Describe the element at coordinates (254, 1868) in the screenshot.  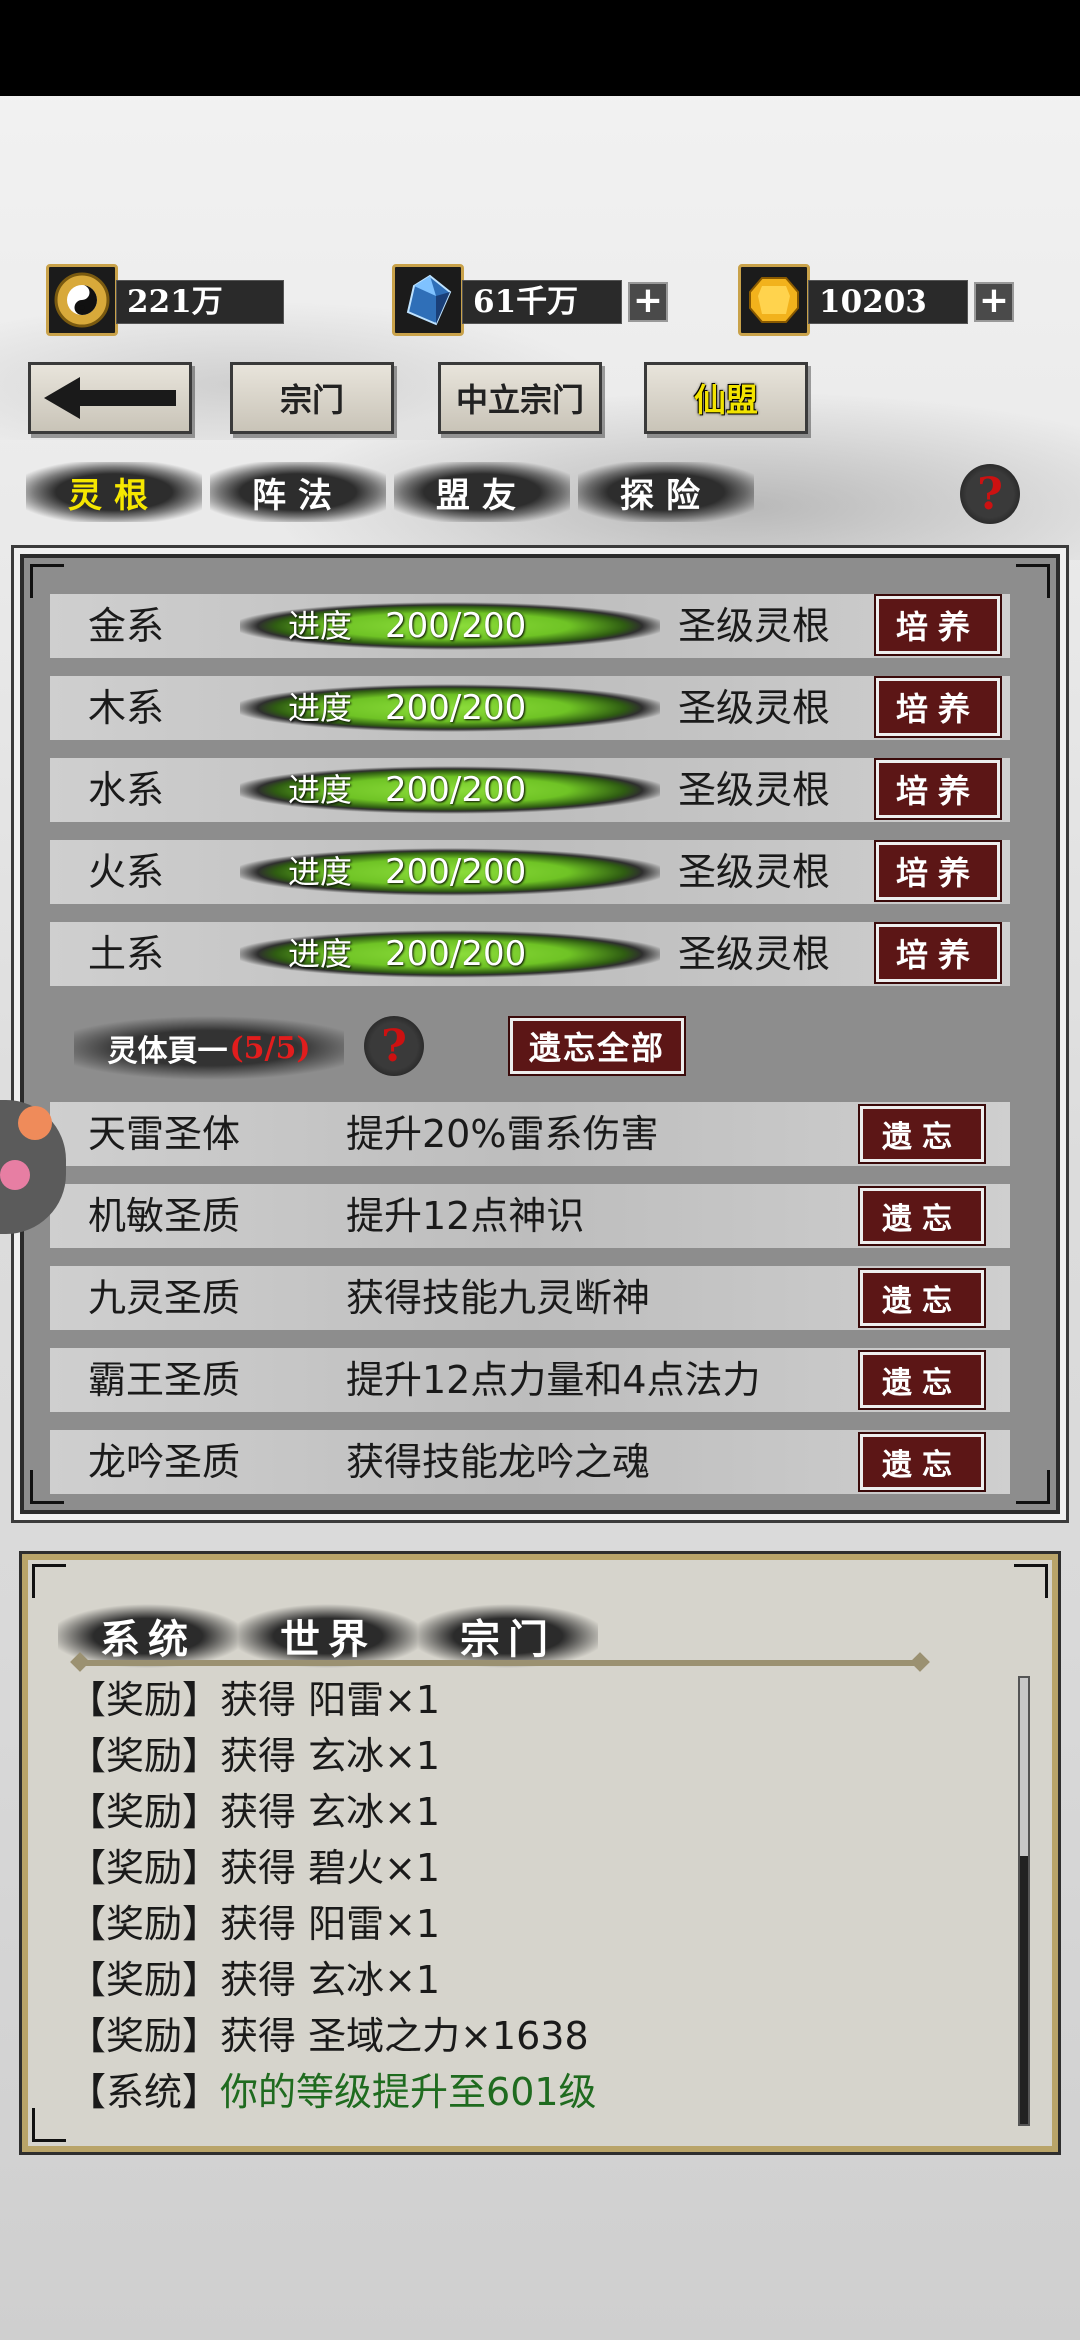
I see `chat-message: 【奖励】获得 碧火×1` at that location.